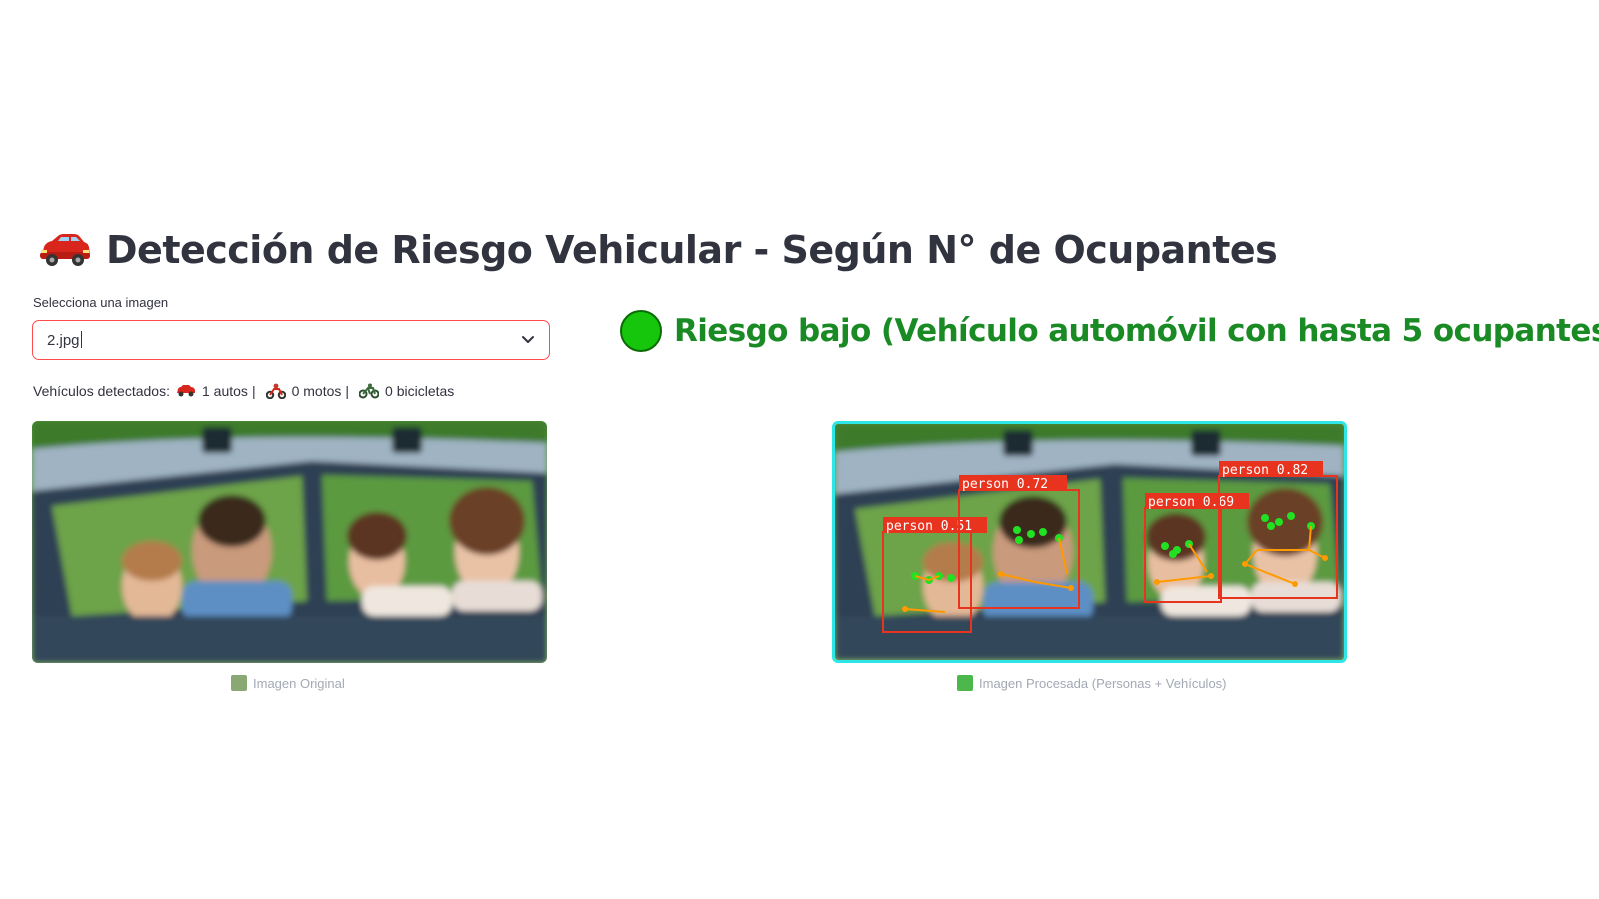 This screenshot has width=1599, height=899. I want to click on green-circle-icon, so click(641, 331).